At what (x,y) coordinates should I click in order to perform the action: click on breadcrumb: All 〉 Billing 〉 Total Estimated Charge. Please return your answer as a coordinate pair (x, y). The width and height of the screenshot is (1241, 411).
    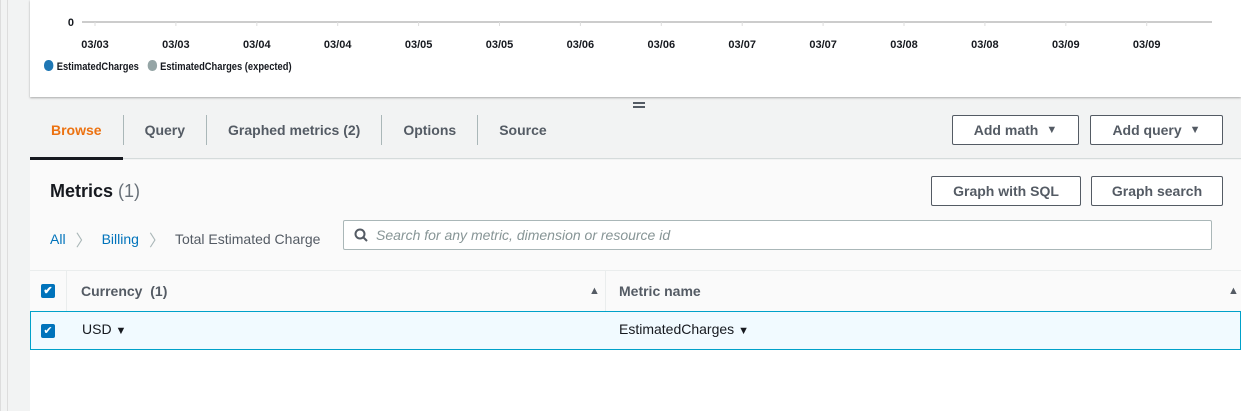
    Looking at the image, I should click on (185, 239).